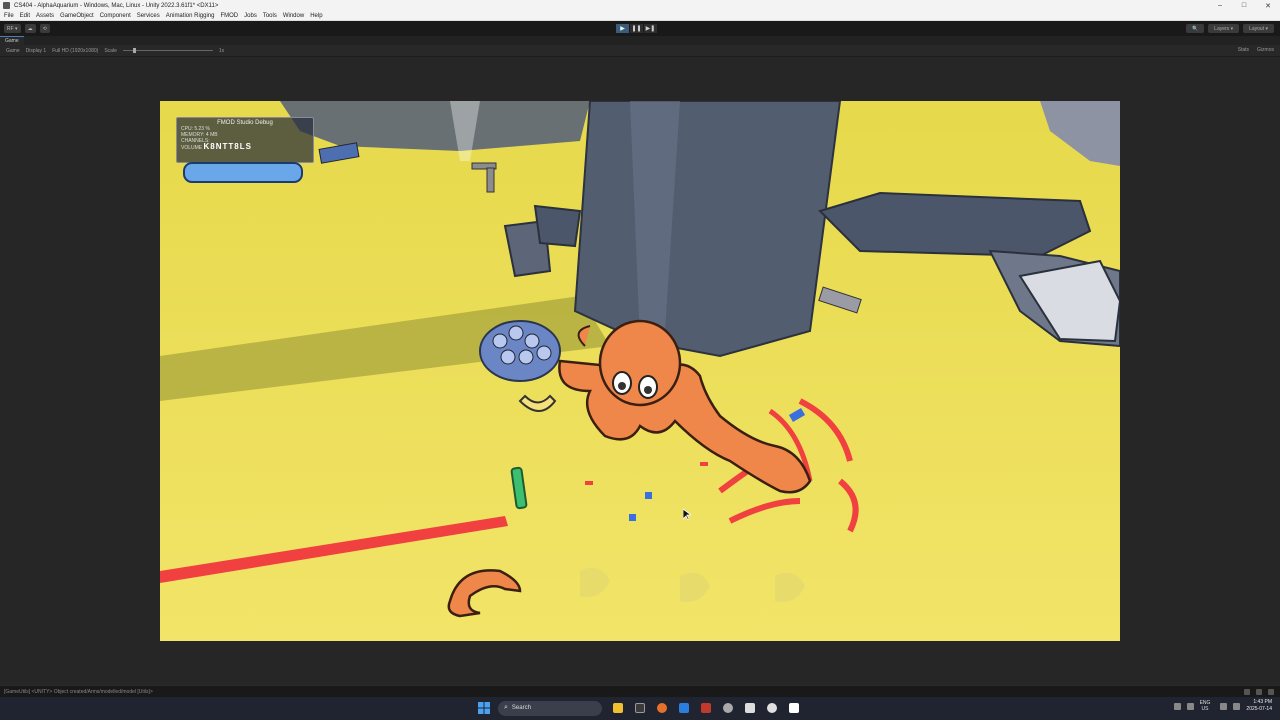 The image size is (1280, 720). I want to click on scale-slider, so click(167, 50).